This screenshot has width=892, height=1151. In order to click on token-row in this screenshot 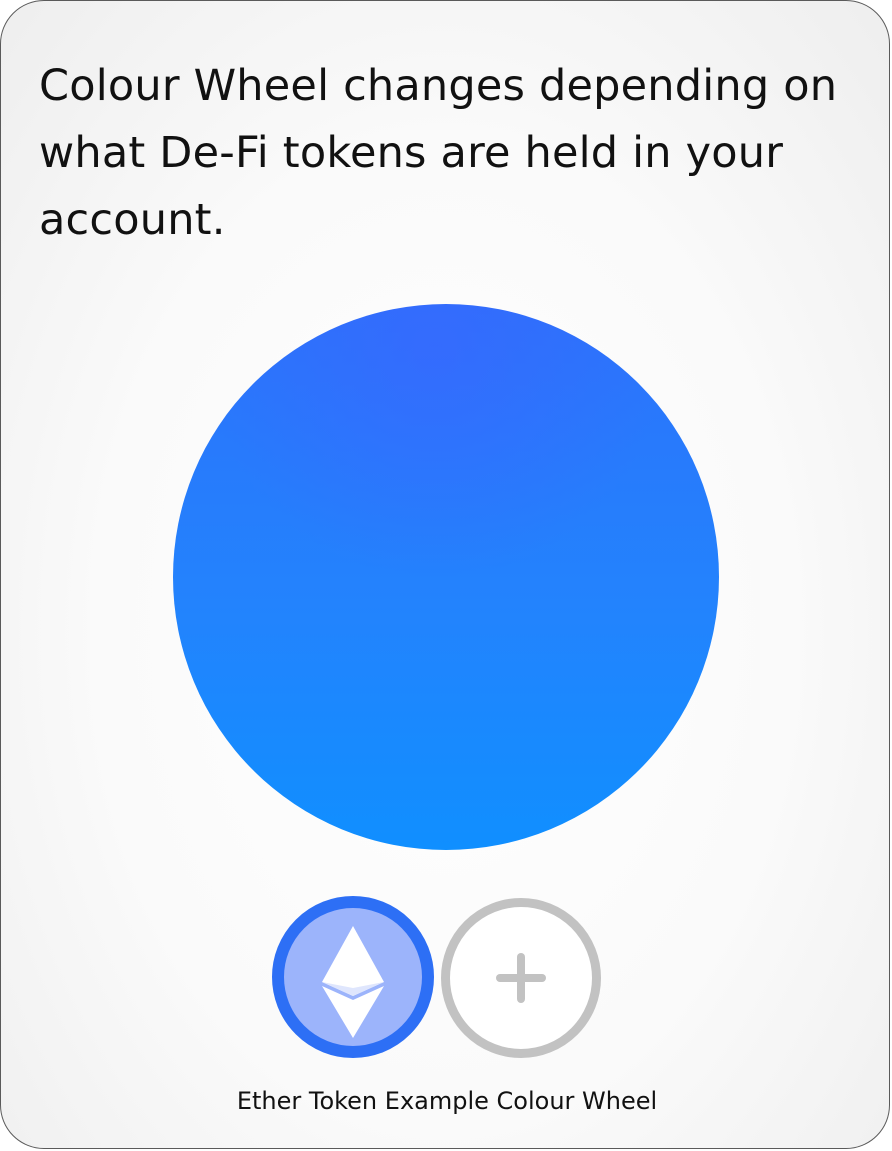, I will do `click(445, 978)`.